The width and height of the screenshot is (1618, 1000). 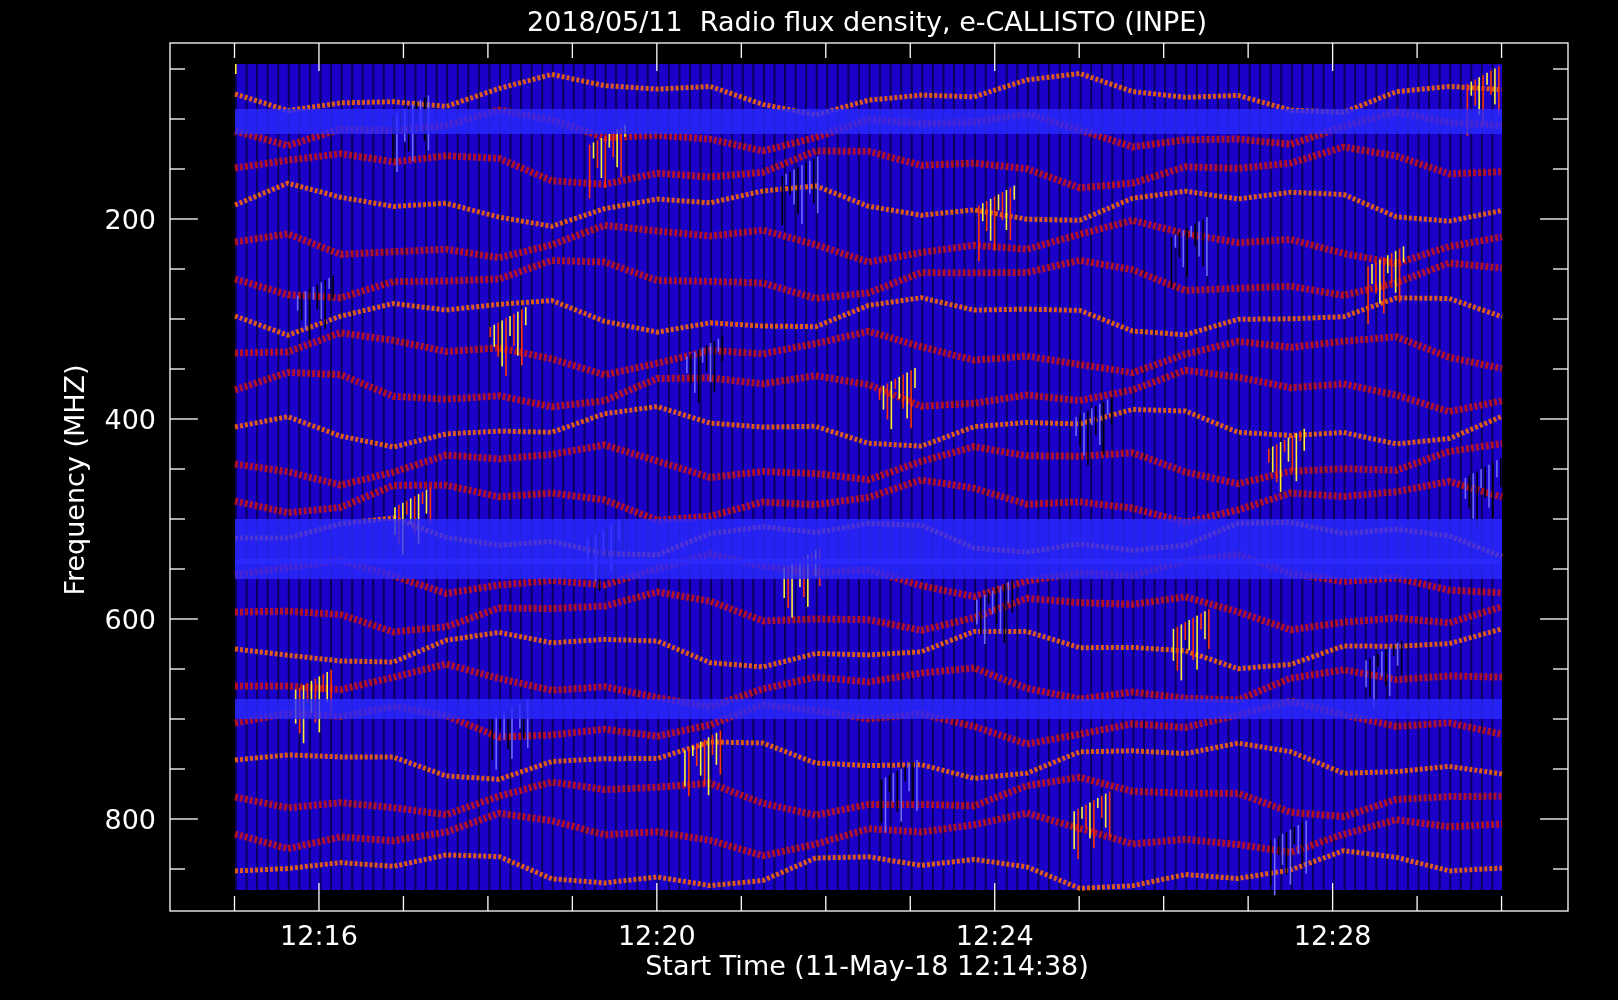 I want to click on x-tick-label: 12:24, so click(x=994, y=935).